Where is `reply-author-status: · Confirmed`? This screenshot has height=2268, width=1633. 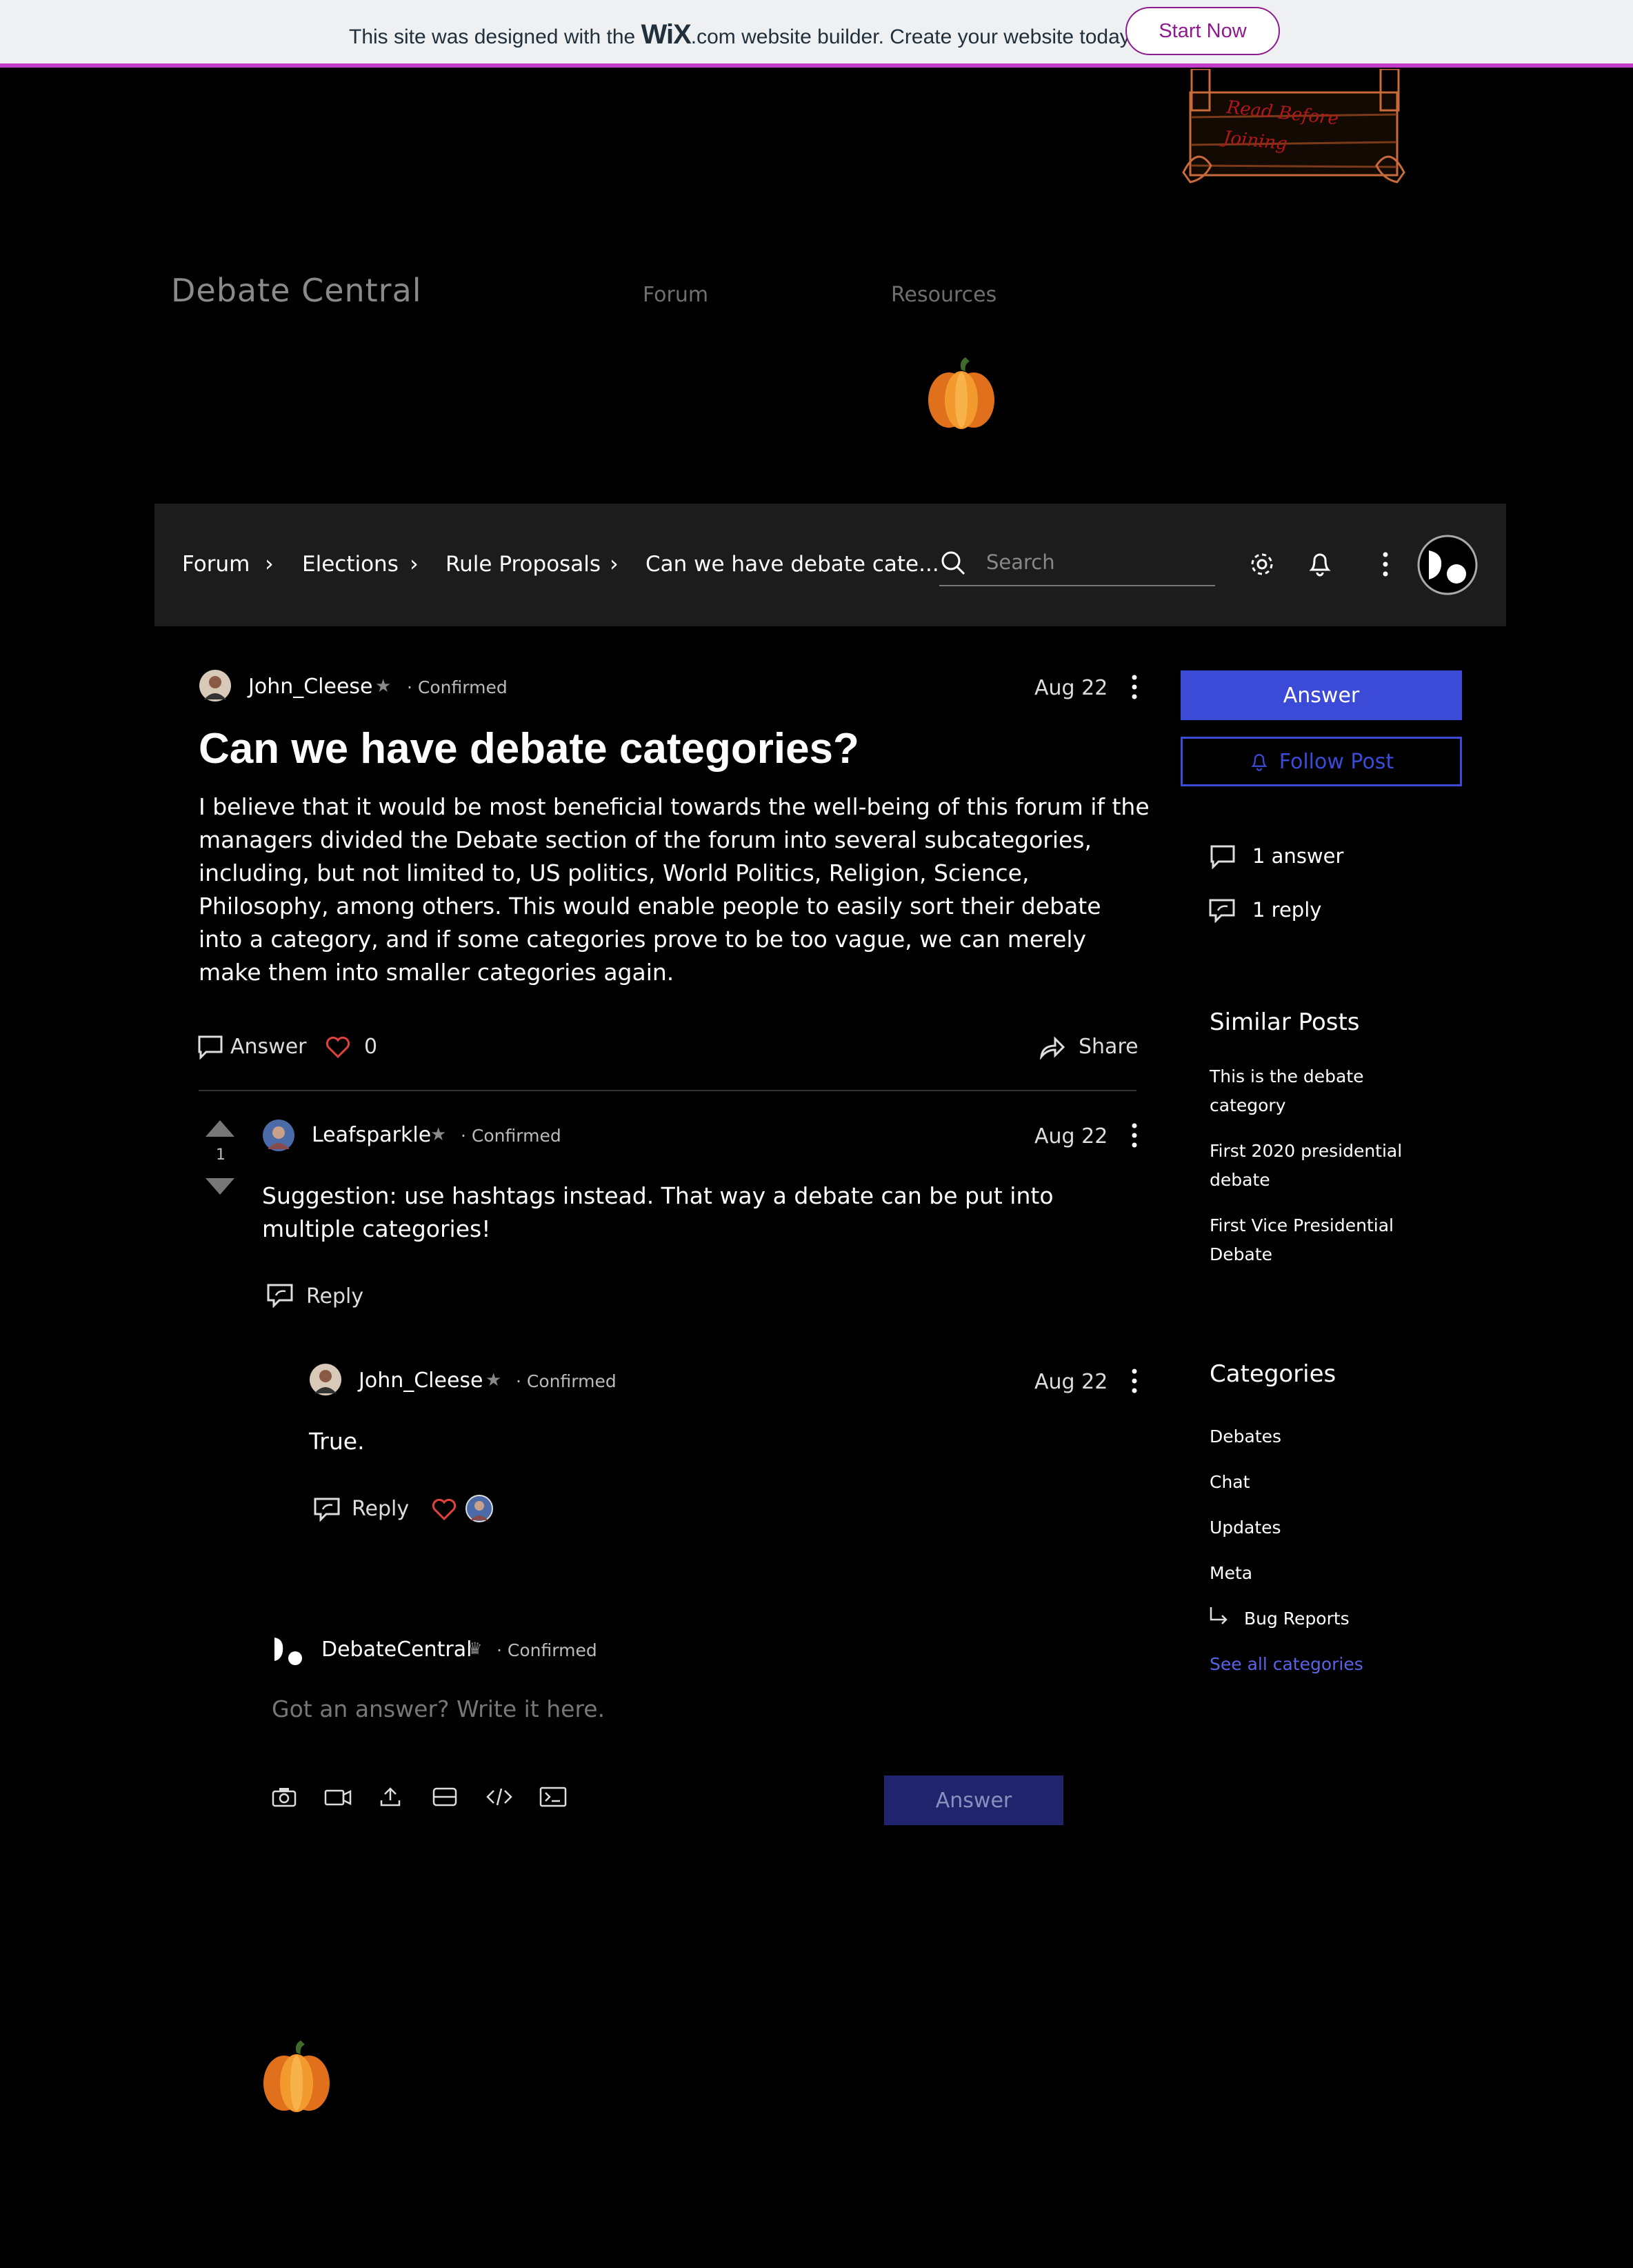 reply-author-status: · Confirmed is located at coordinates (566, 1381).